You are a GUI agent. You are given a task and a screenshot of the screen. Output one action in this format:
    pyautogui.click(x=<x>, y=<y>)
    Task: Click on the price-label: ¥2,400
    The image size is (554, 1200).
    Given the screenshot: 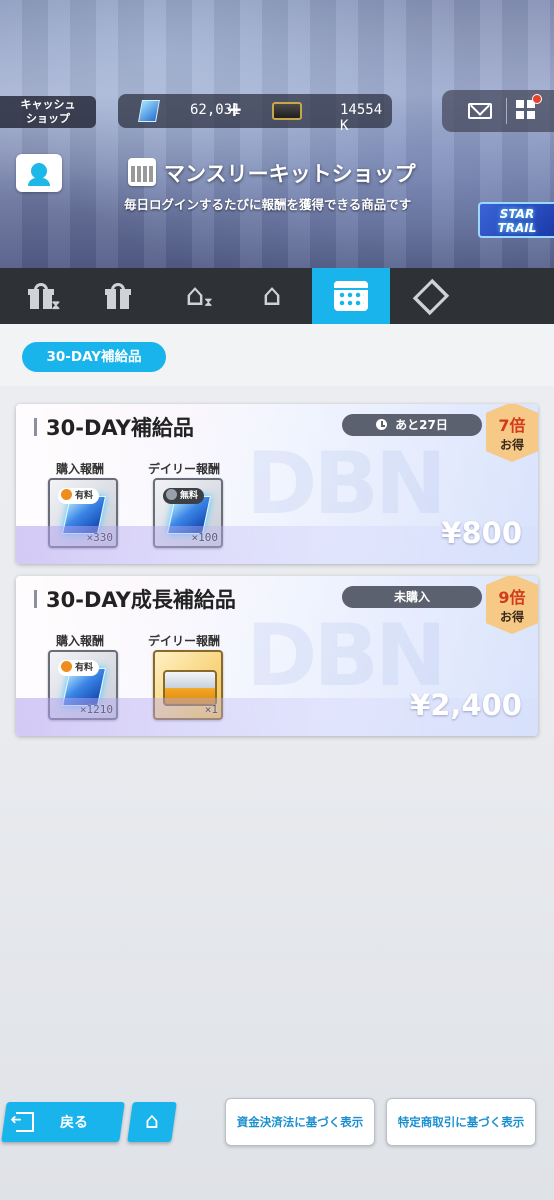 What is the action you would take?
    pyautogui.click(x=466, y=705)
    